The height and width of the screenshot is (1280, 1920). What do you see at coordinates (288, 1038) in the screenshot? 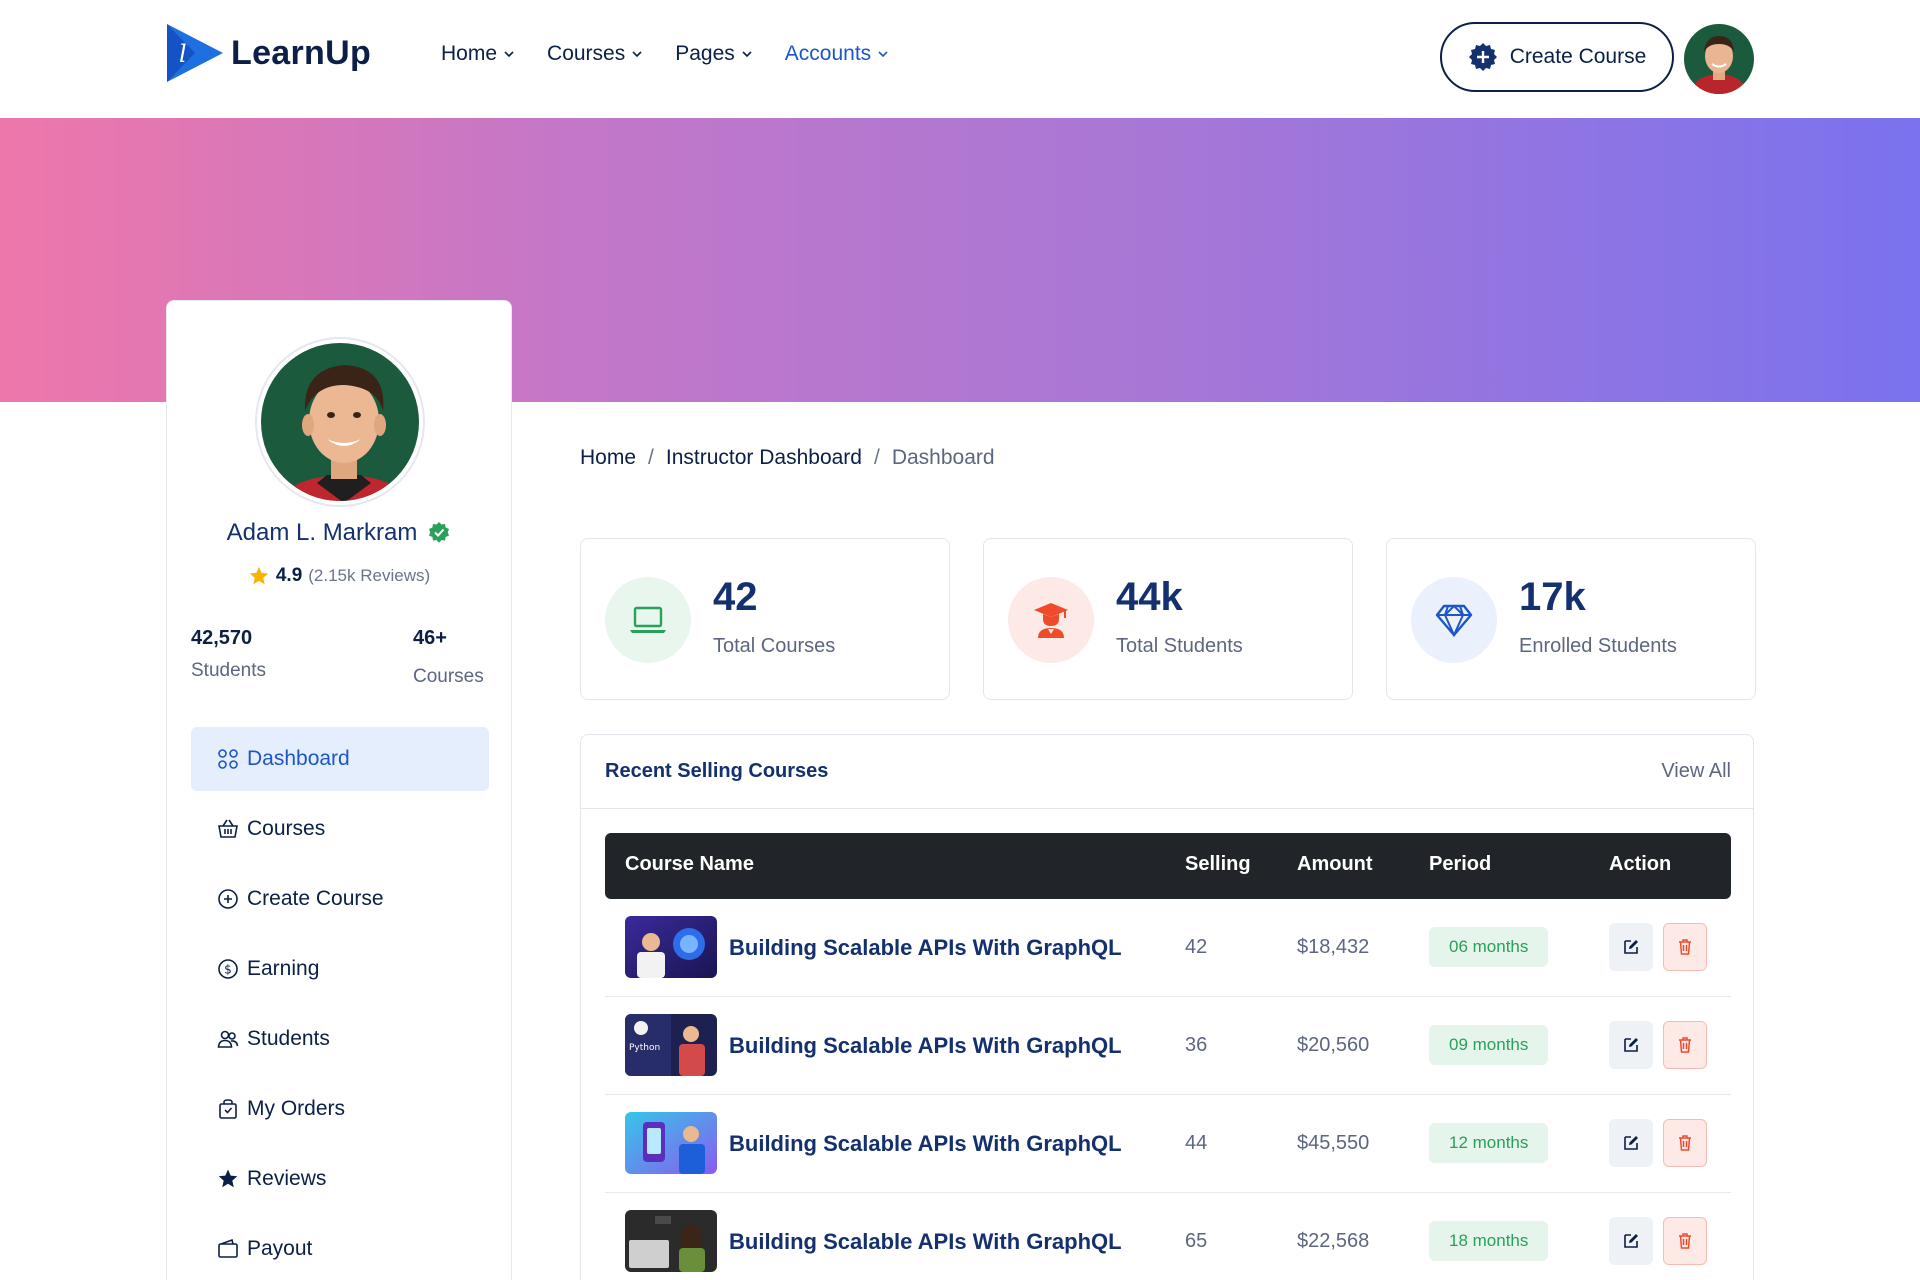
I see `sidebar-item-label: Students` at bounding box center [288, 1038].